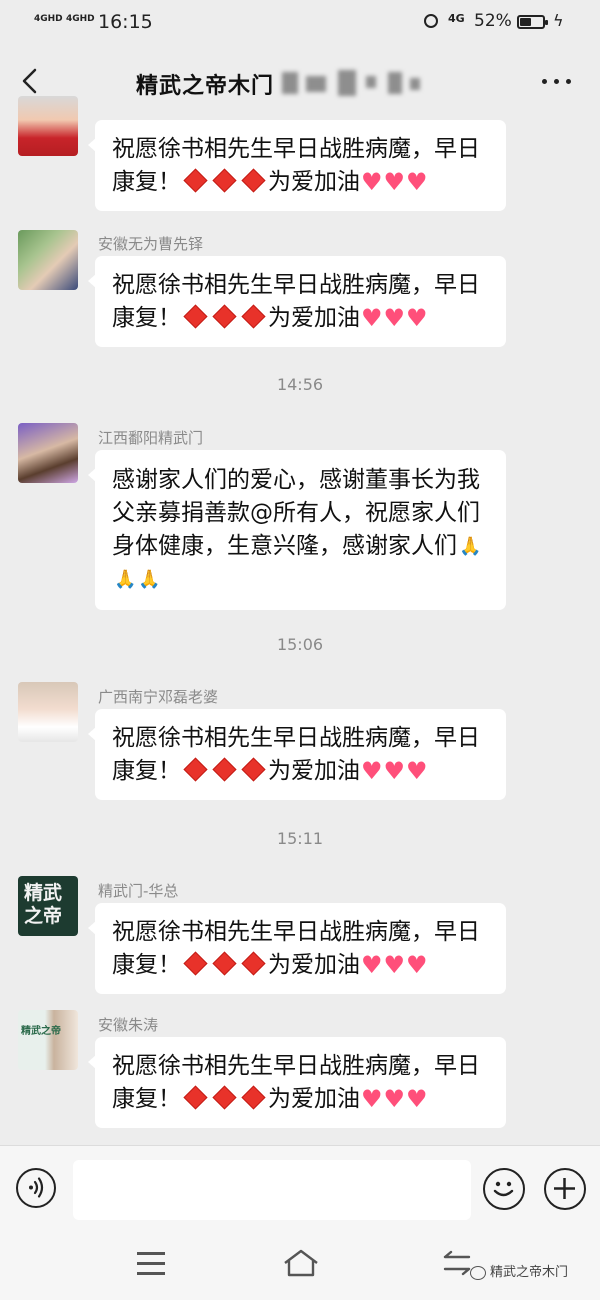 This screenshot has width=600, height=1300. I want to click on smiley-icon, so click(503, 1189).